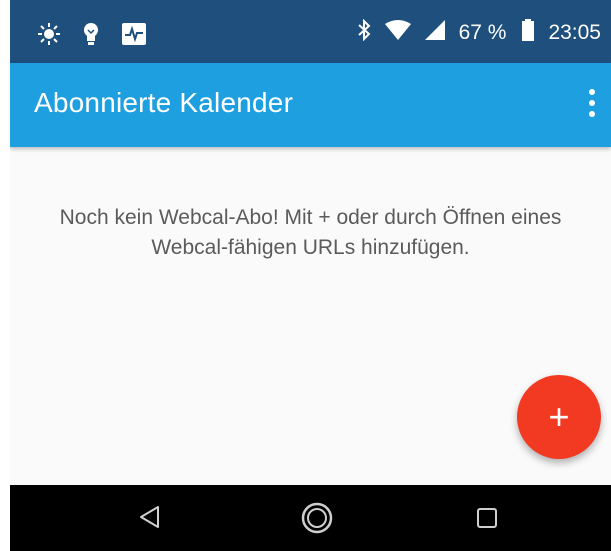 The height and width of the screenshot is (551, 611). I want to click on brightness-icon, so click(49, 36).